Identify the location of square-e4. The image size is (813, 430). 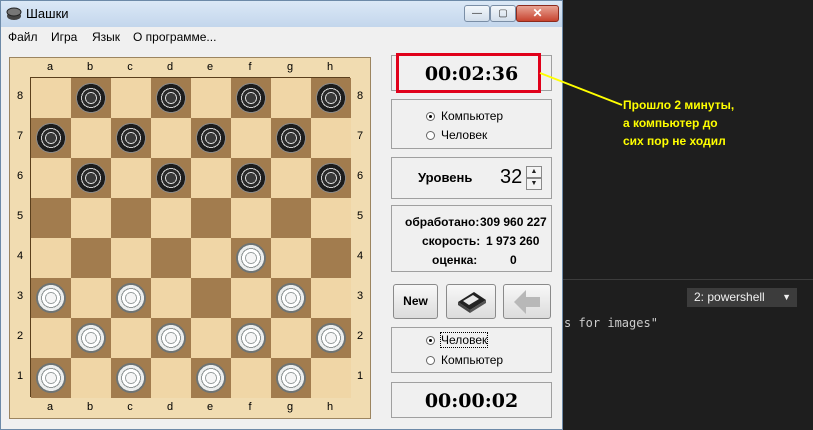
(211, 258).